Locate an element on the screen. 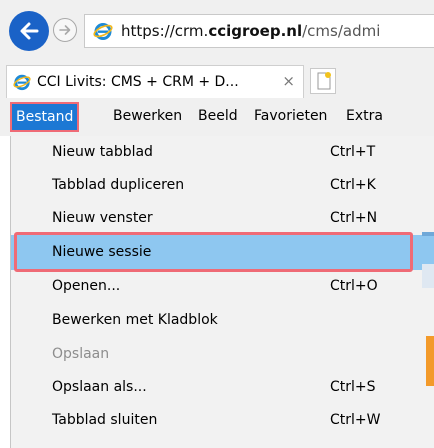 The height and width of the screenshot is (448, 434). menu-bestand: Bestand is located at coordinates (45, 117).